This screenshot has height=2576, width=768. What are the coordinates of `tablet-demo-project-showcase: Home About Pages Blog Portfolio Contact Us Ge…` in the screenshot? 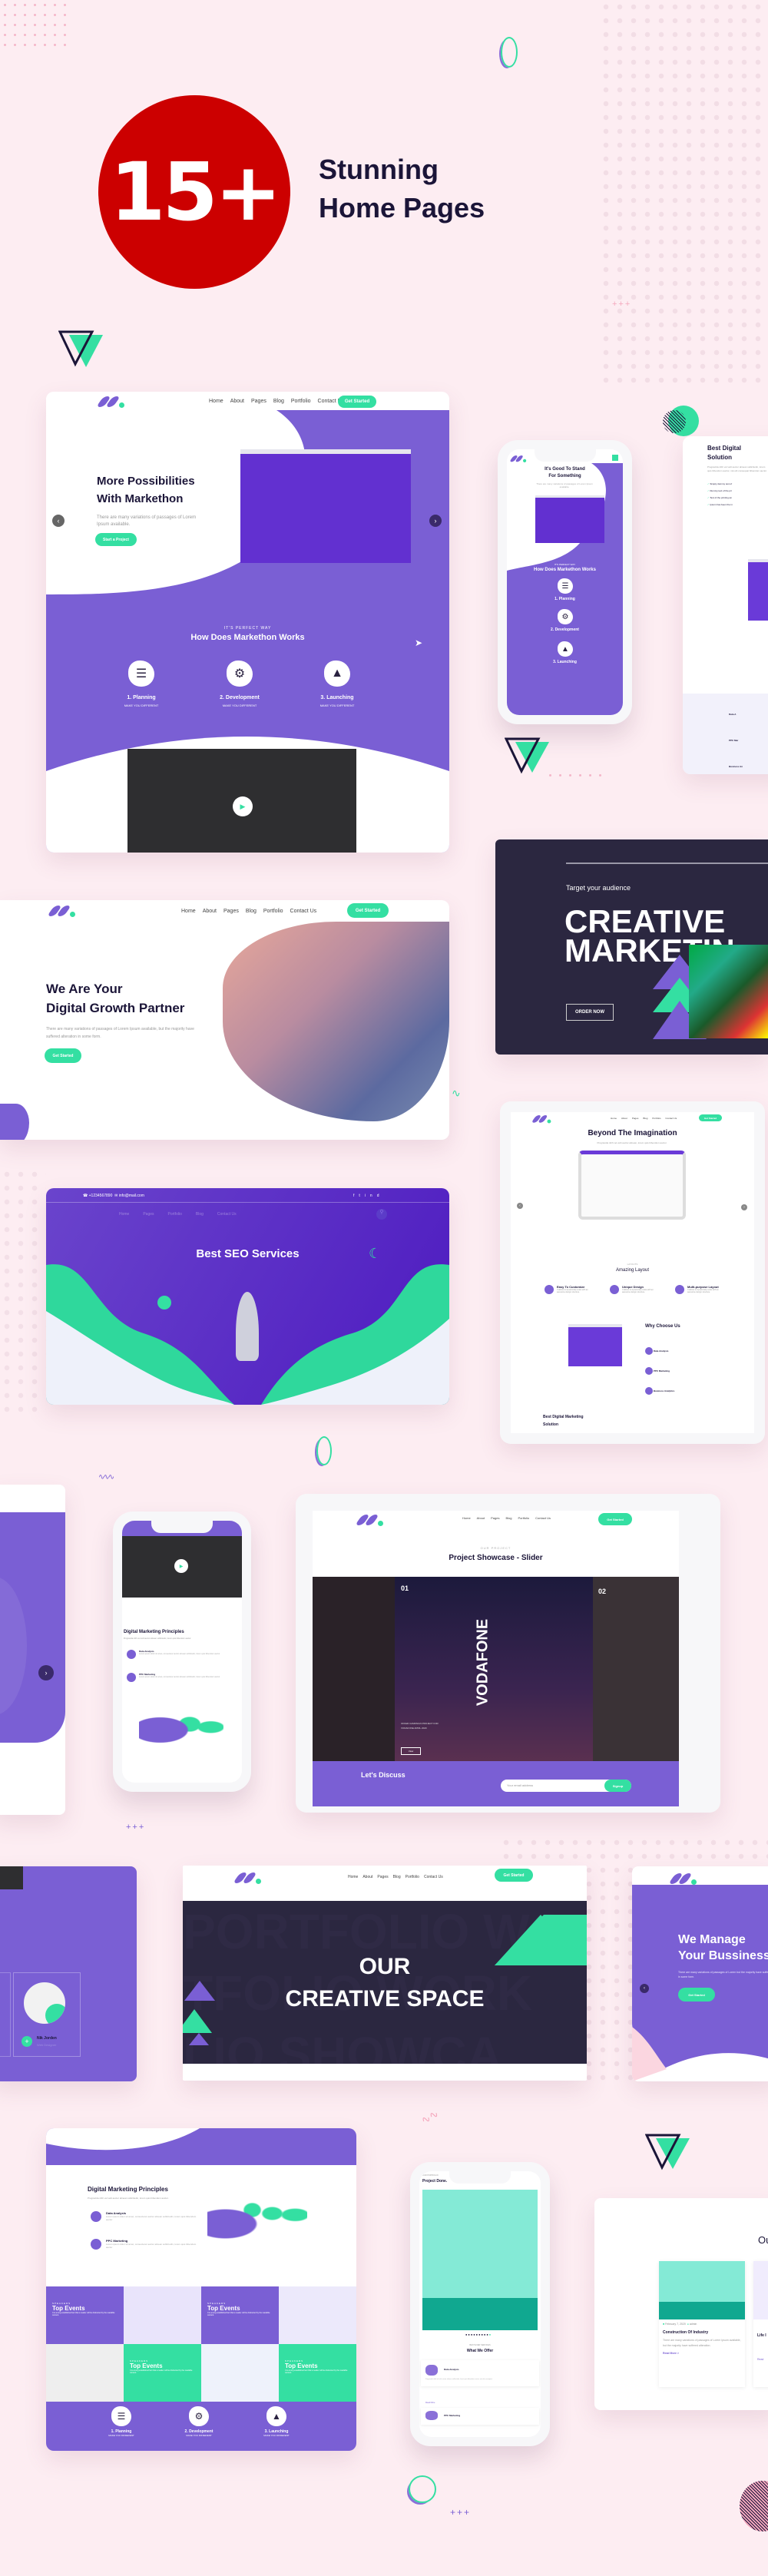 It's located at (508, 1653).